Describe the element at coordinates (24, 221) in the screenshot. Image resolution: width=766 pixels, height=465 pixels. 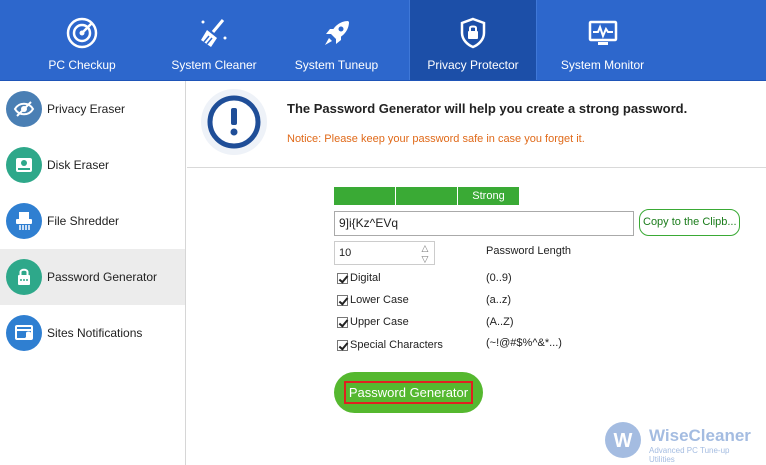
I see `shredder-icon` at that location.